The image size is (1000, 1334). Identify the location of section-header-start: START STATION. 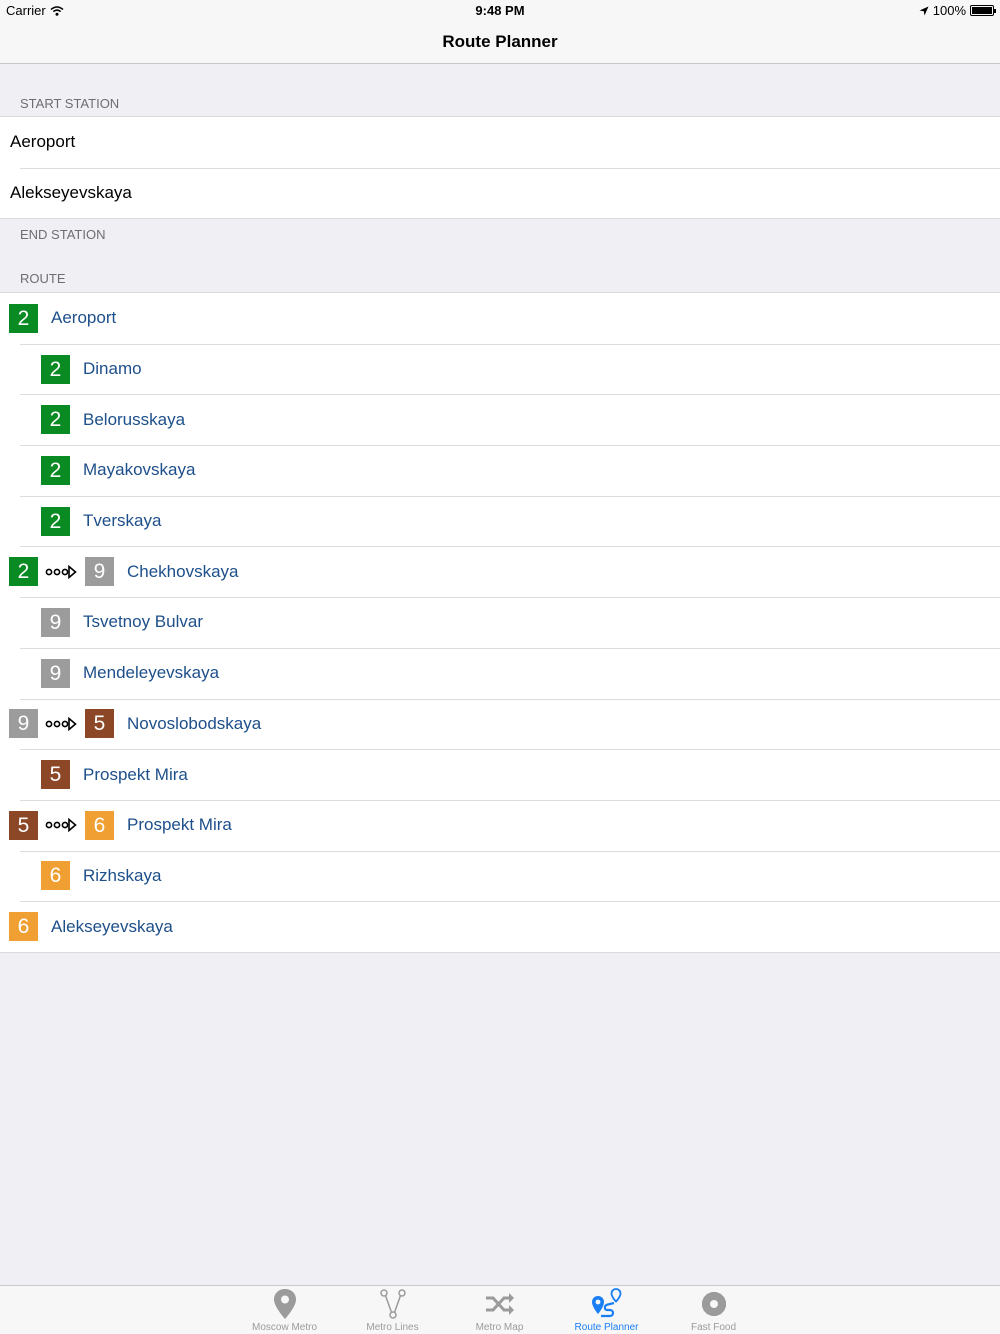
(70, 103).